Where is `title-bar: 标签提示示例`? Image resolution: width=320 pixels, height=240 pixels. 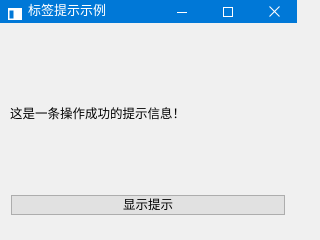 title-bar: 标签提示示例 is located at coordinates (148, 11).